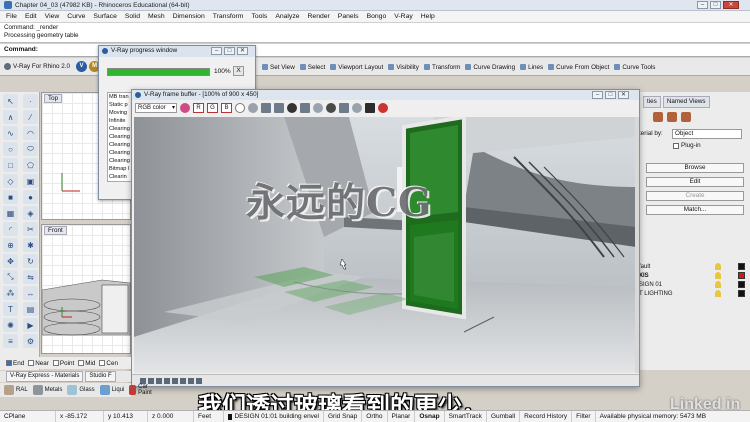  Describe the element at coordinates (191, 380) in the screenshot. I see `fb-srgb-icon` at that location.